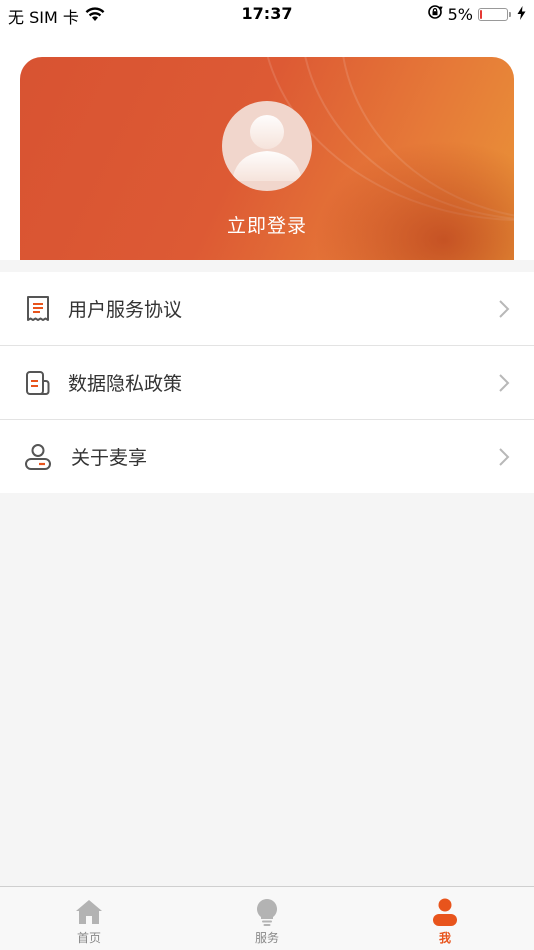 This screenshot has width=534, height=950. I want to click on menu-item-label: 数据隐私政策, so click(125, 384).